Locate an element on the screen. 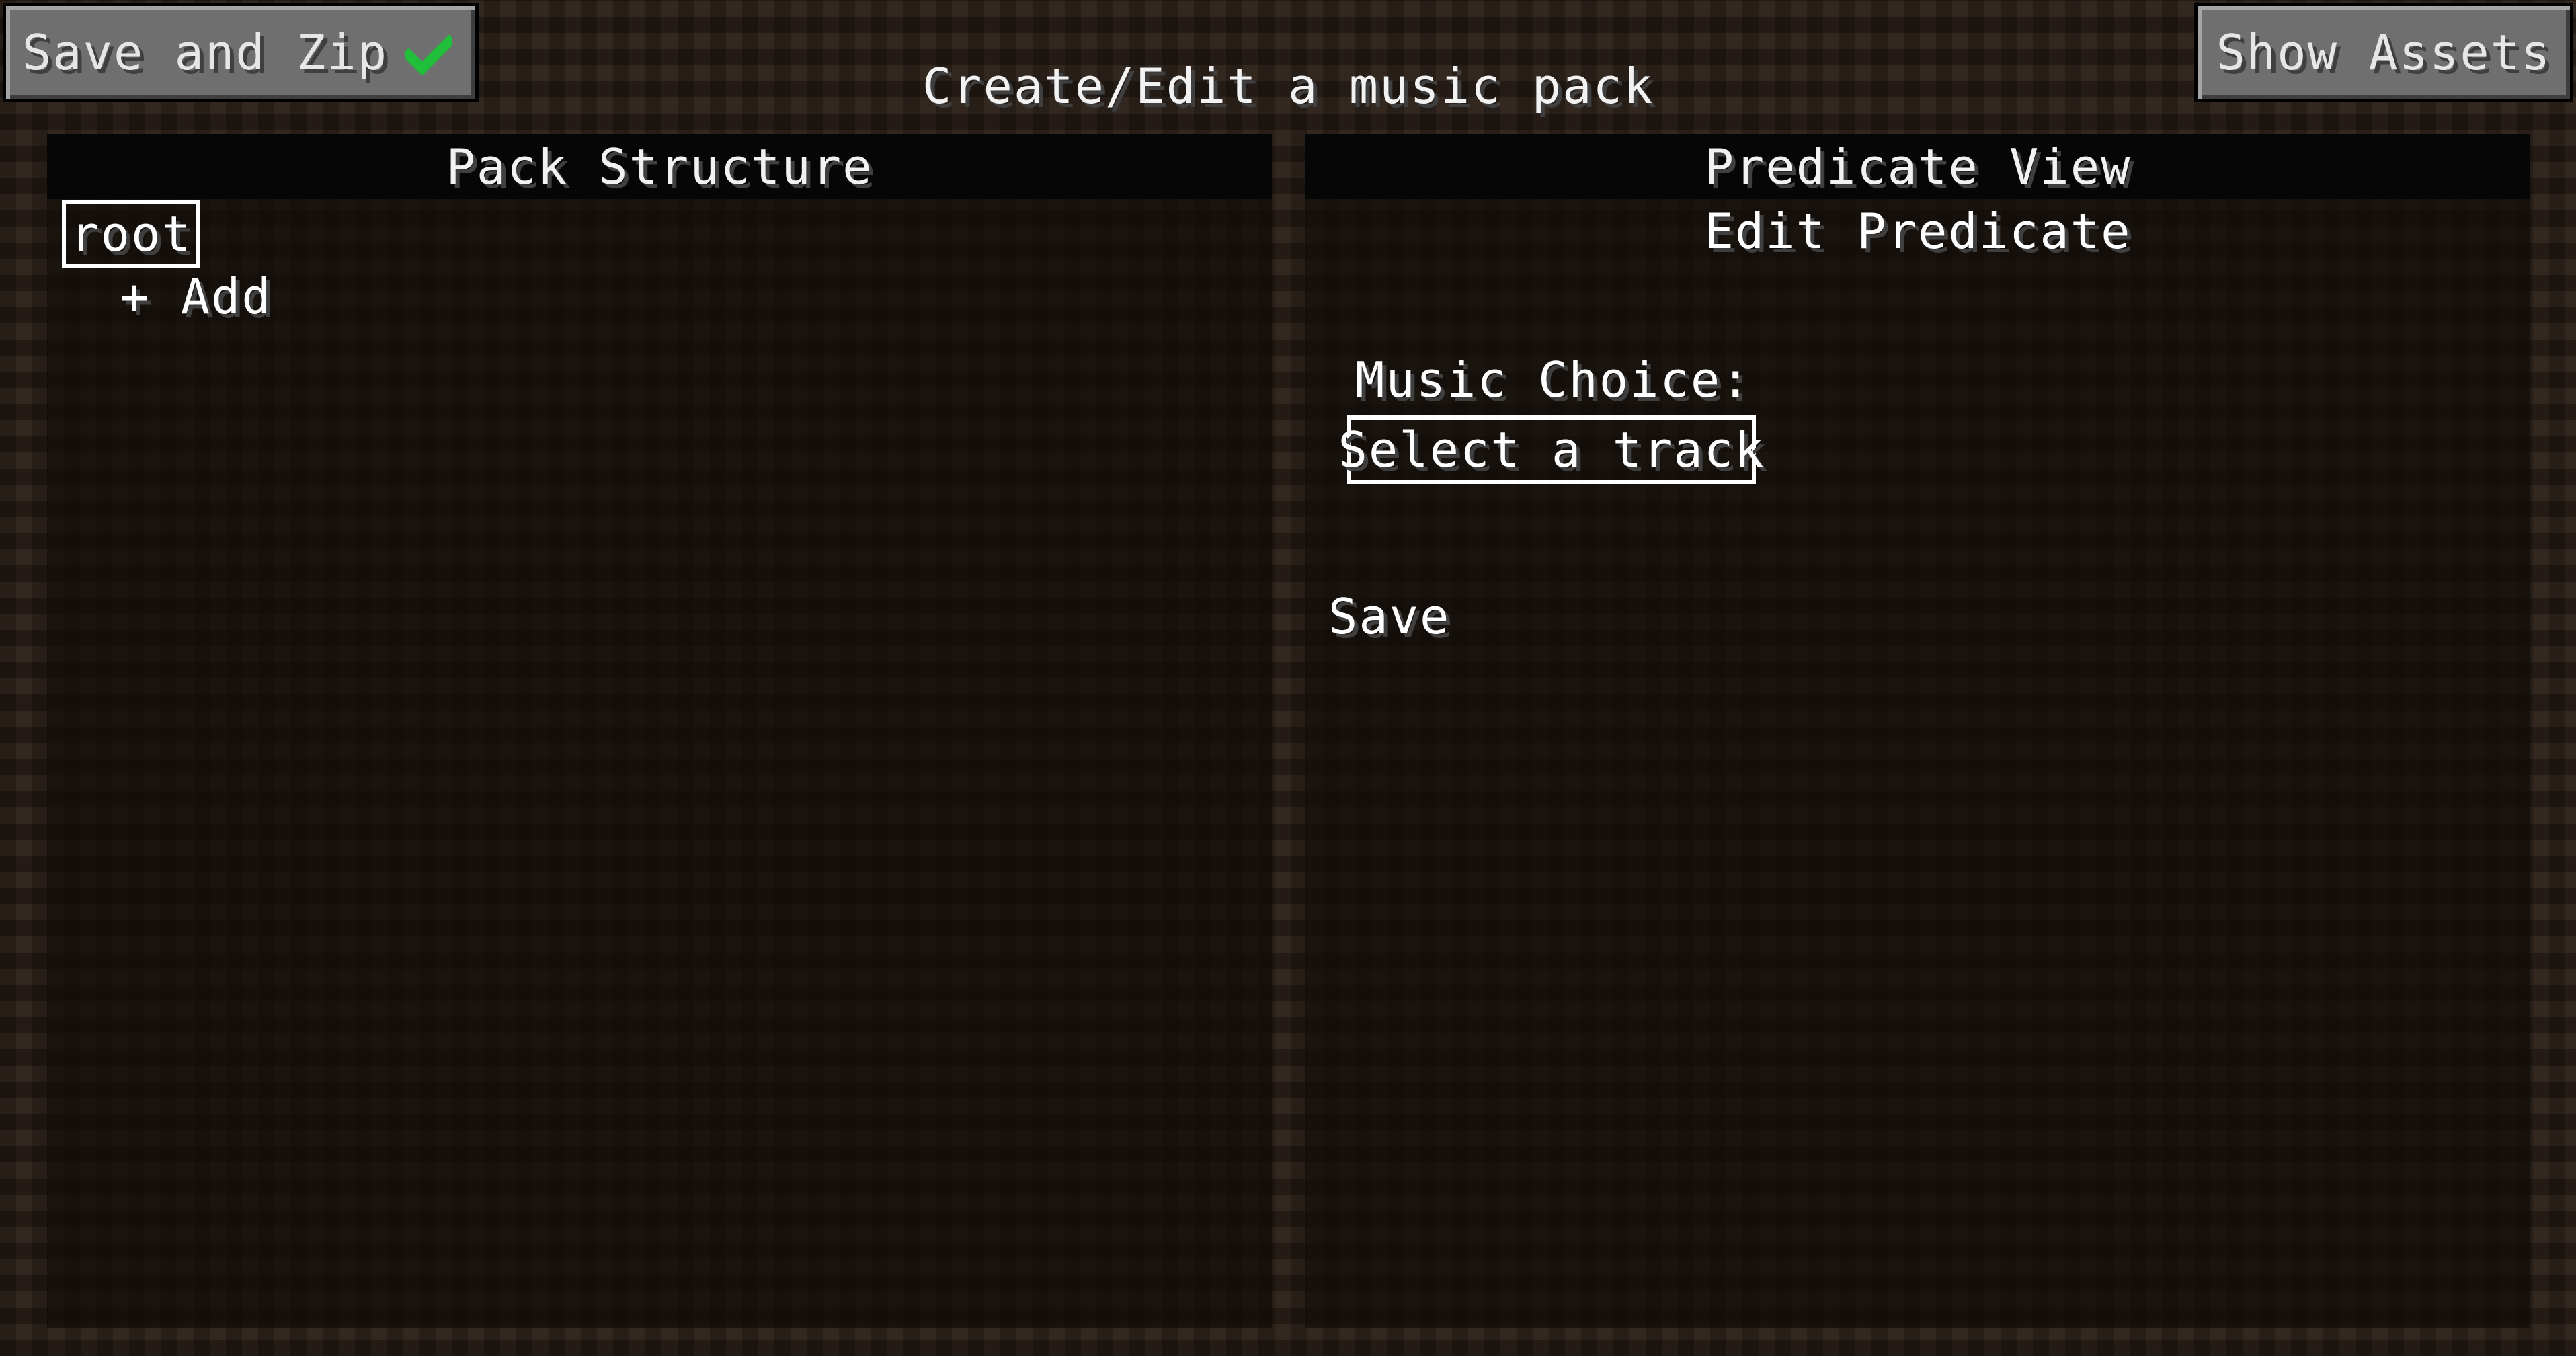  add-node-button: + Add is located at coordinates (196, 296).